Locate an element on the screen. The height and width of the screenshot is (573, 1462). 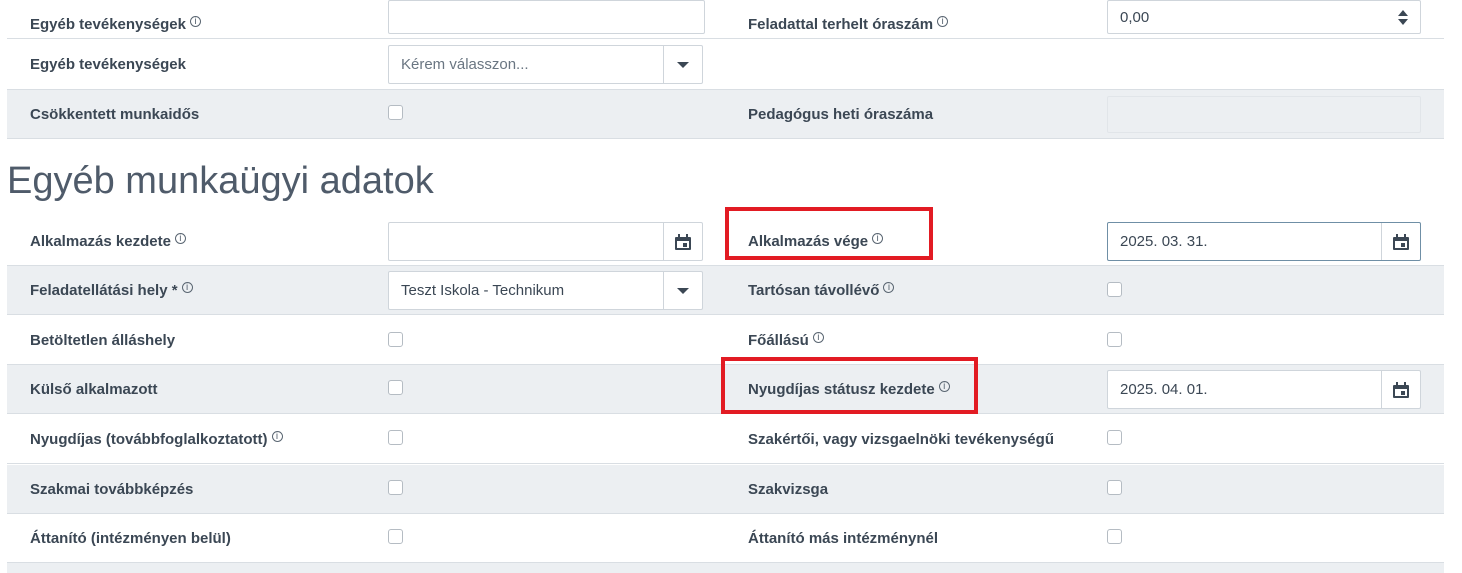
nyugdijas-checkbox is located at coordinates (395, 437).